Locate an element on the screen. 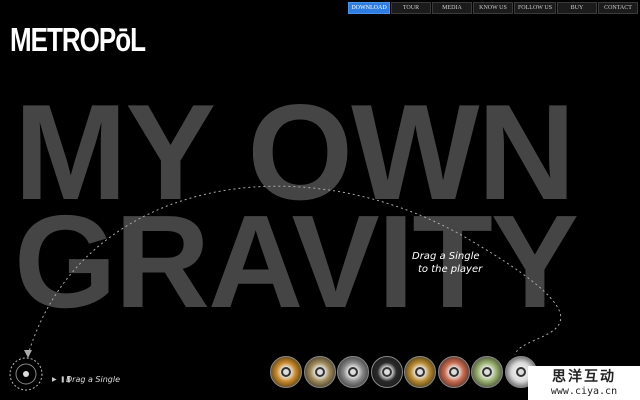 The height and width of the screenshot is (400, 640). watermark-url: www.ciya.cn is located at coordinates (584, 391).